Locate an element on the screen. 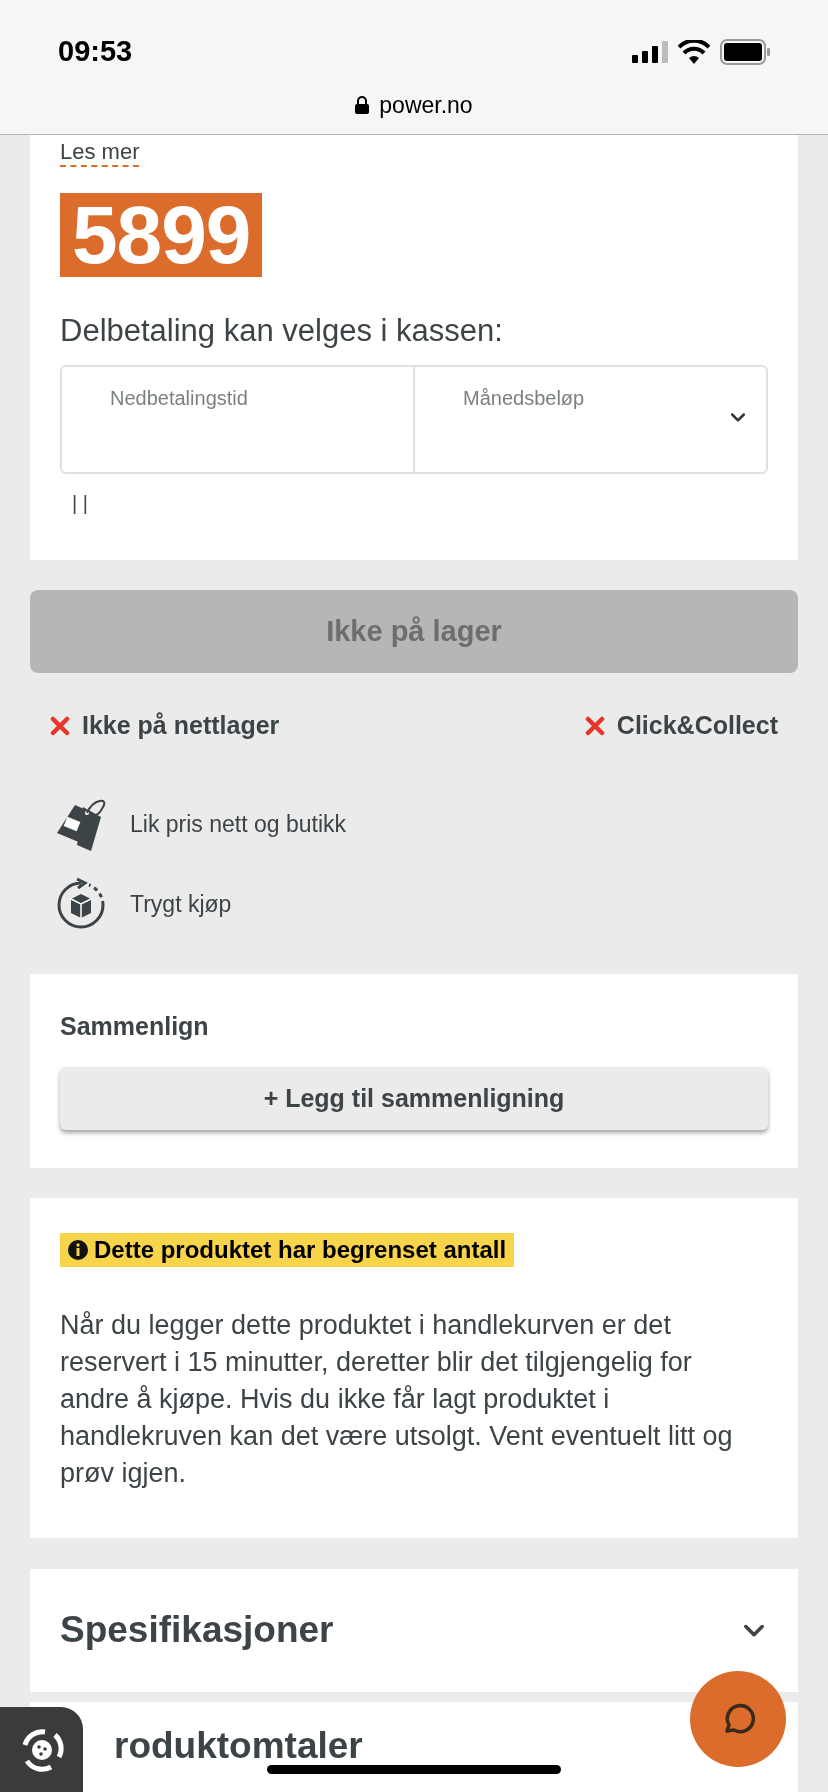  availability-label: Ikke på nettlager is located at coordinates (181, 725).